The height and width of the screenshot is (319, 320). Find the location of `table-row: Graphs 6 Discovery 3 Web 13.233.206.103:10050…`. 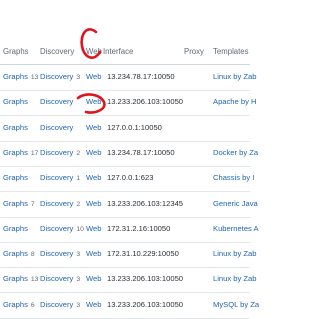

table-row: Graphs 6 Discovery 3 Web 13.233.206.103:10050… is located at coordinates (129, 306).